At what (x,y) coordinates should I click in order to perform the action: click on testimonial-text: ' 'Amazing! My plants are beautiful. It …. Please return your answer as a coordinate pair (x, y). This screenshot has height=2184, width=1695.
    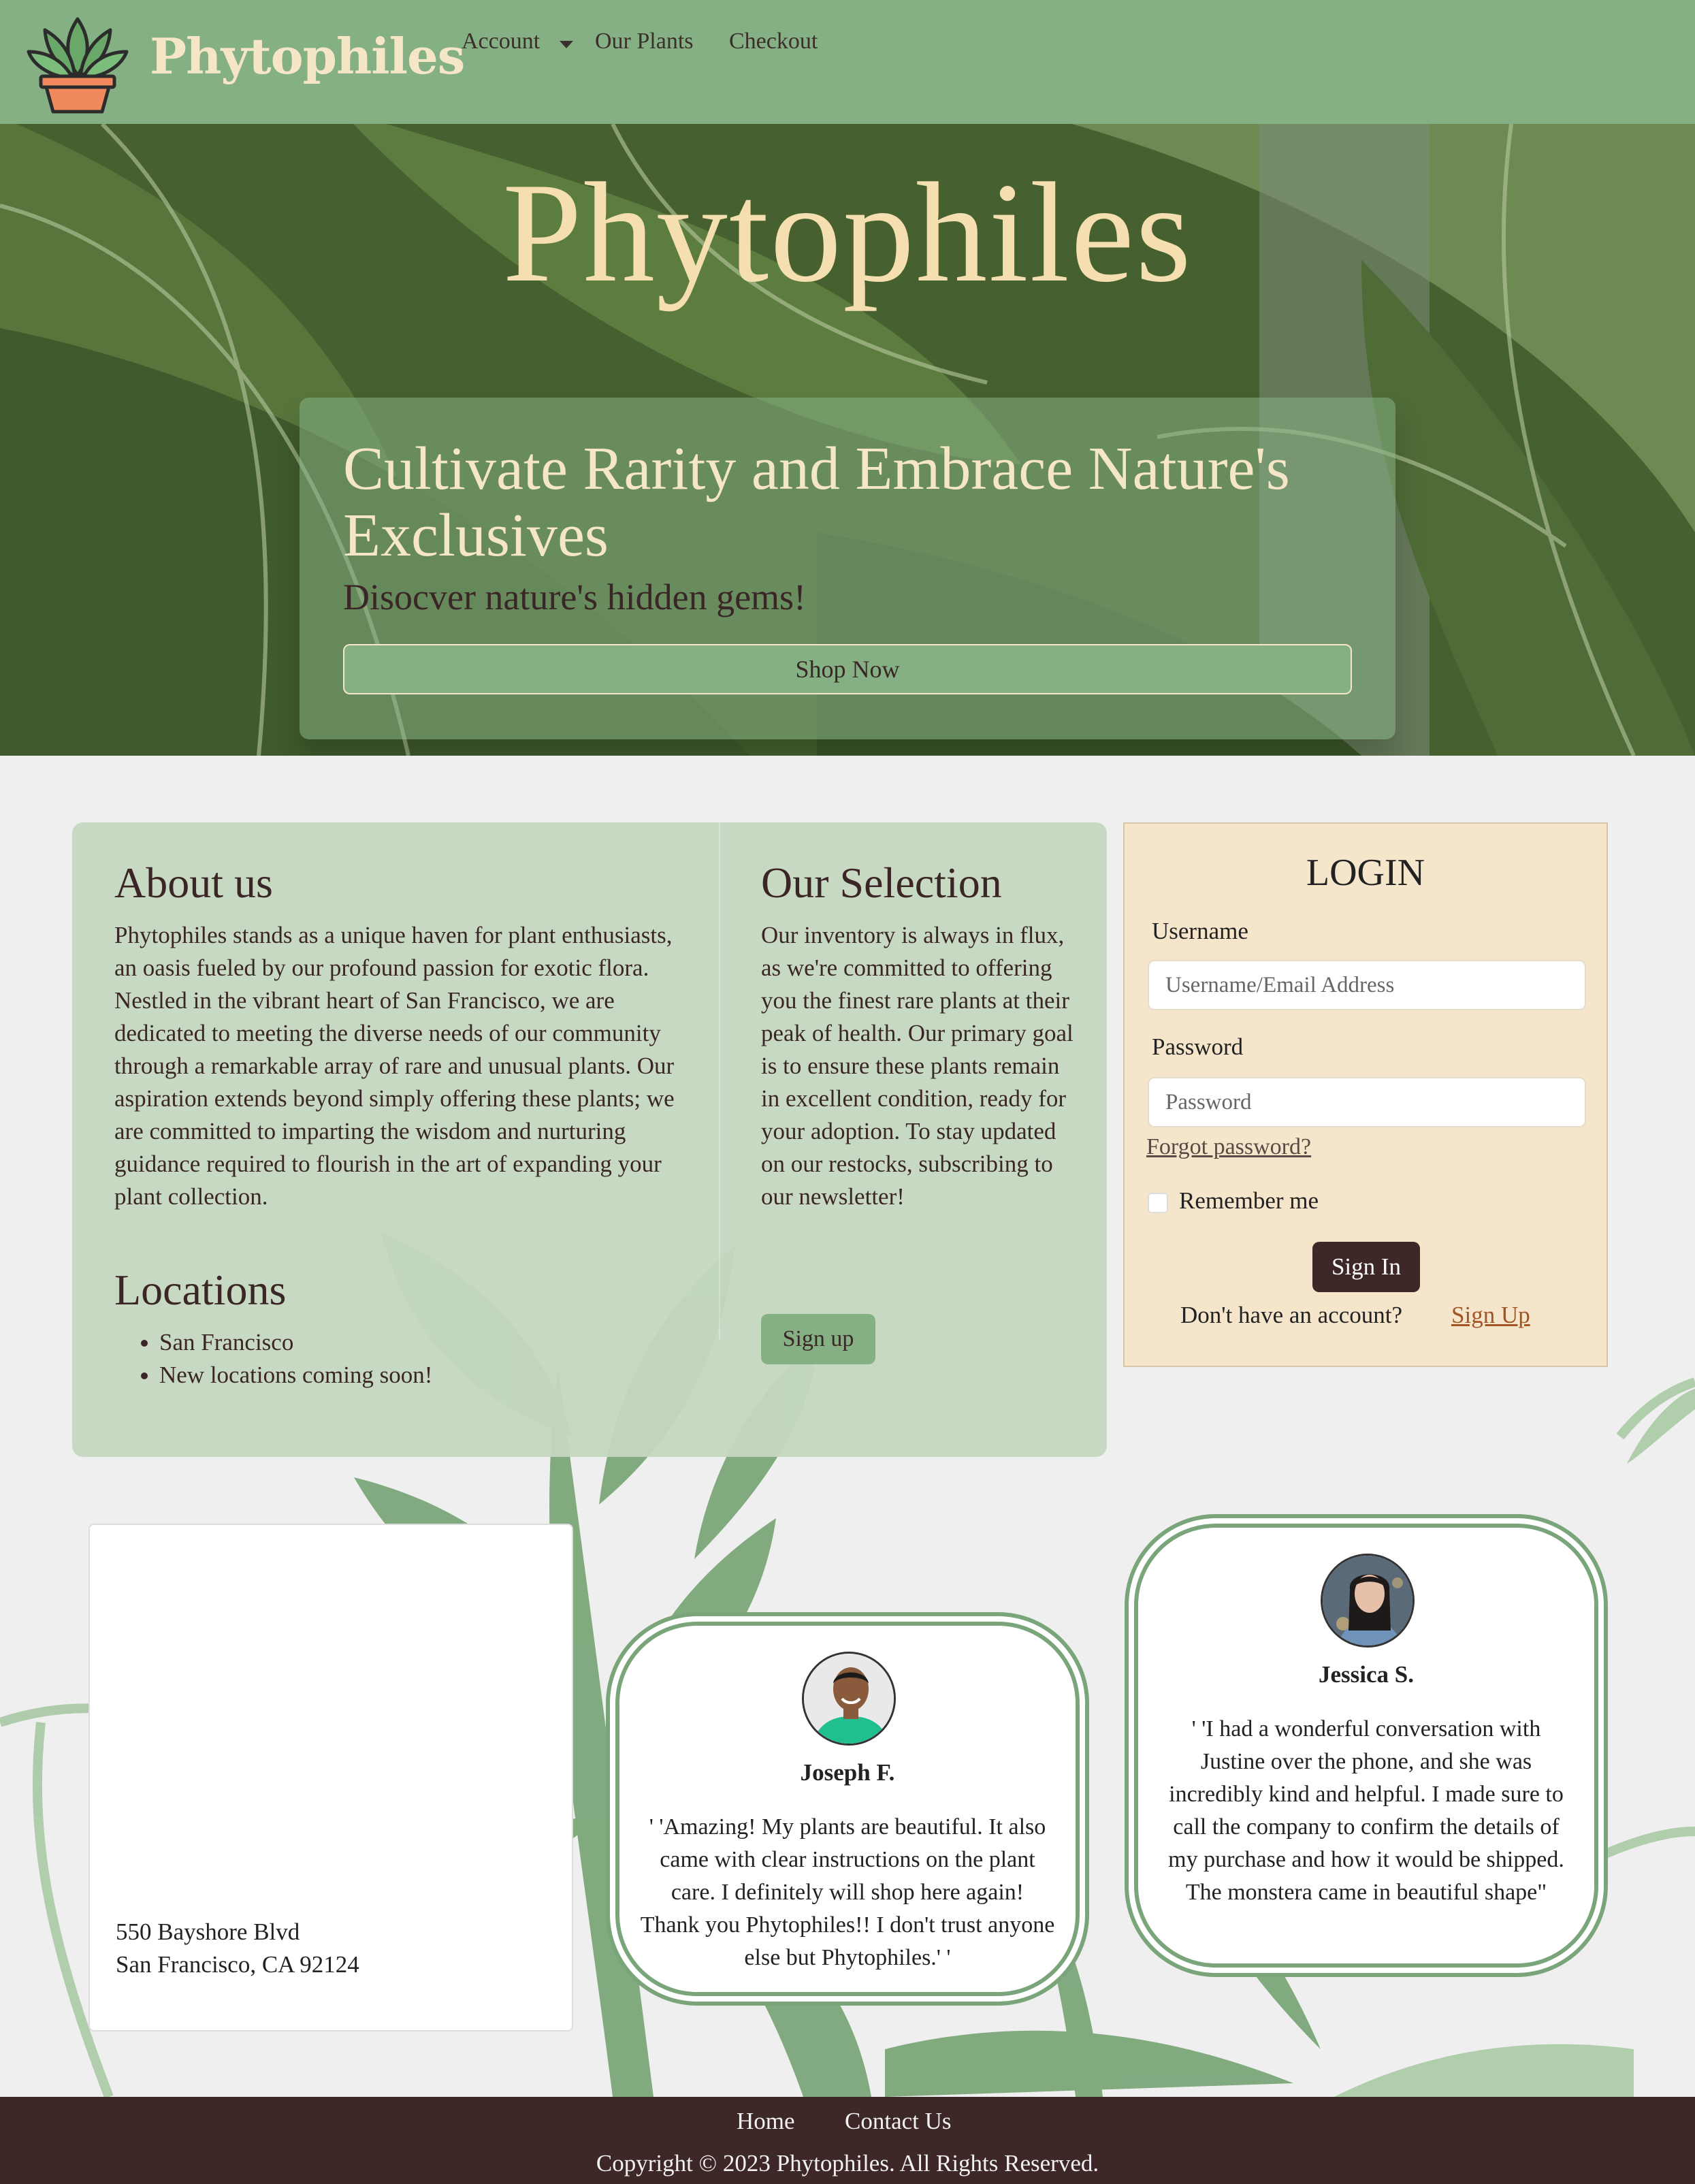
    Looking at the image, I should click on (847, 1892).